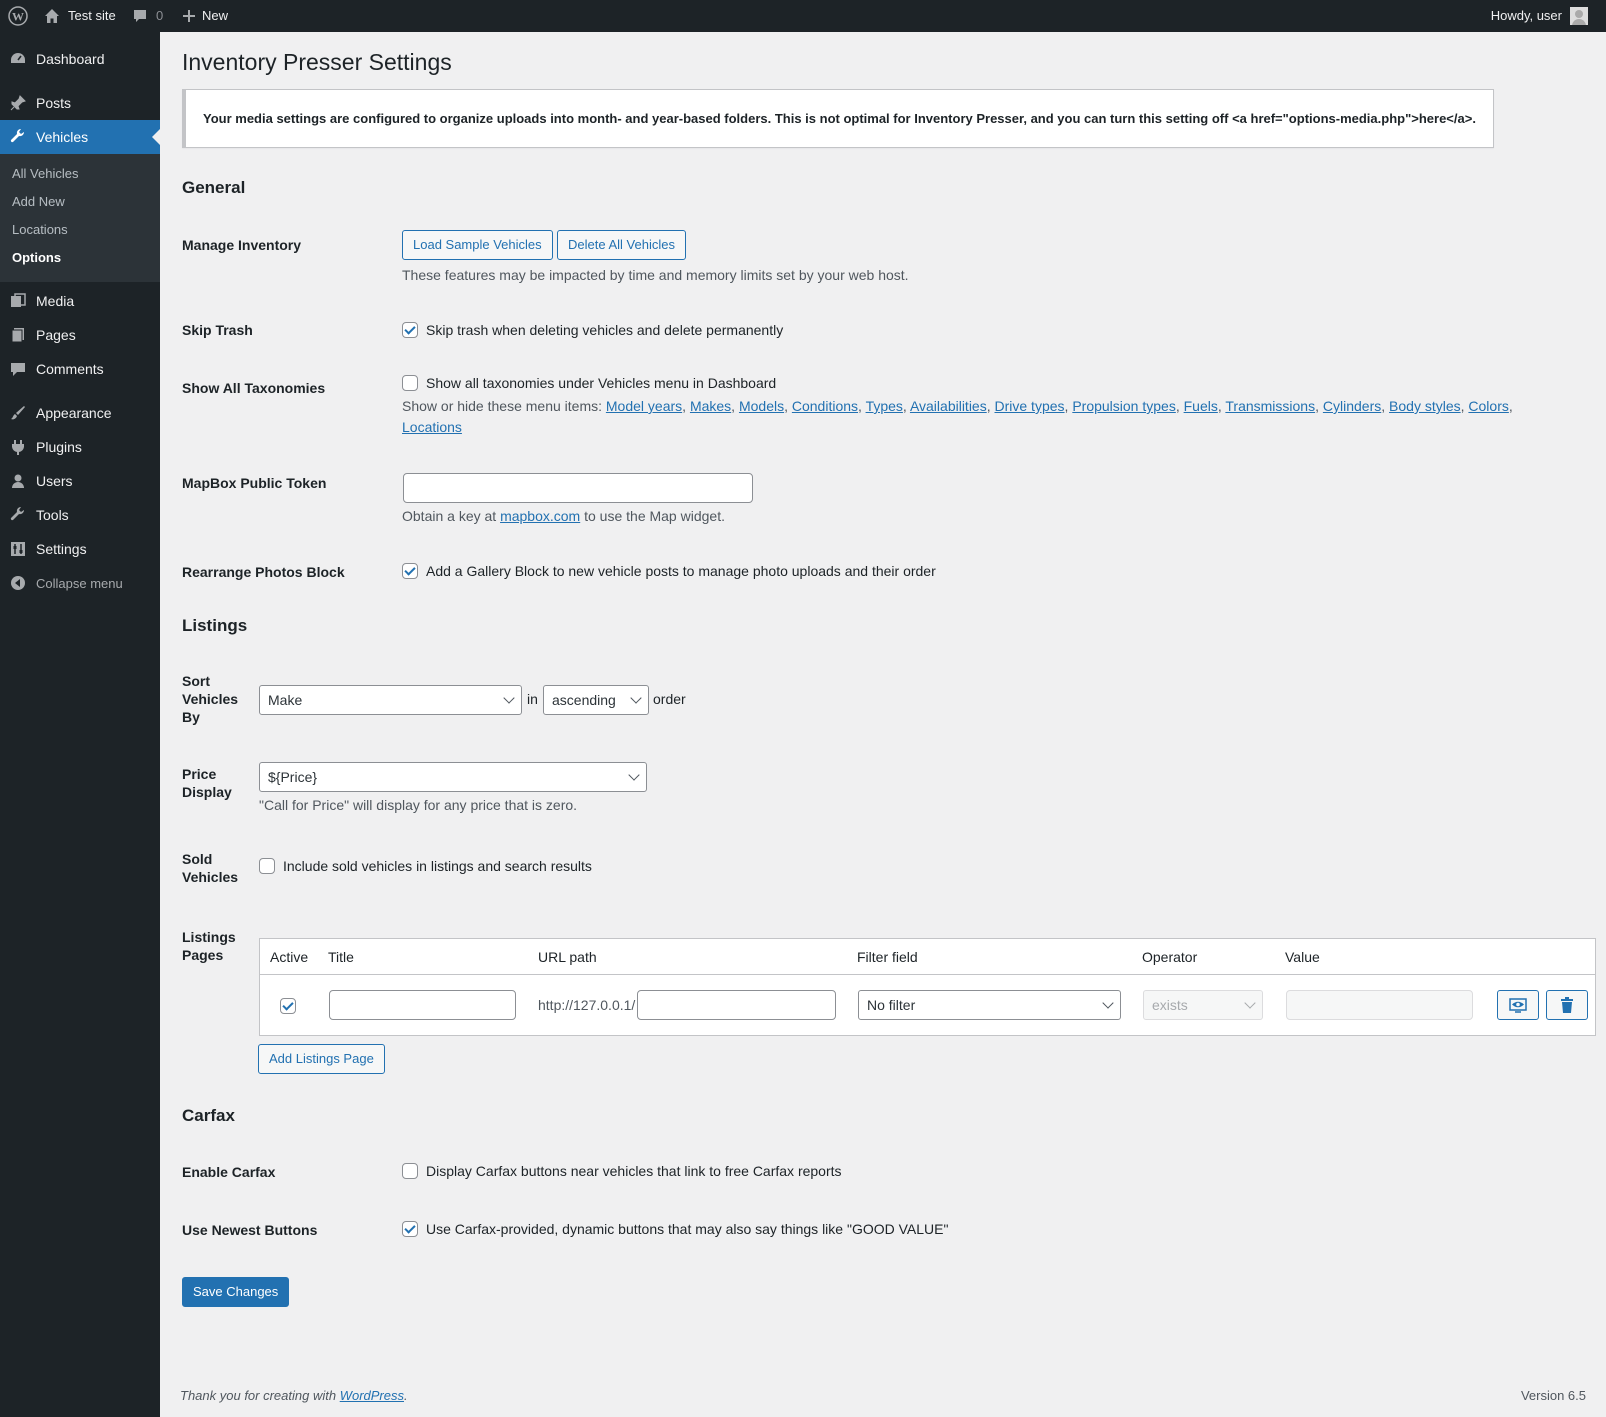 This screenshot has height=1417, width=1606. I want to click on taxonomy-link-models: Models, so click(761, 406).